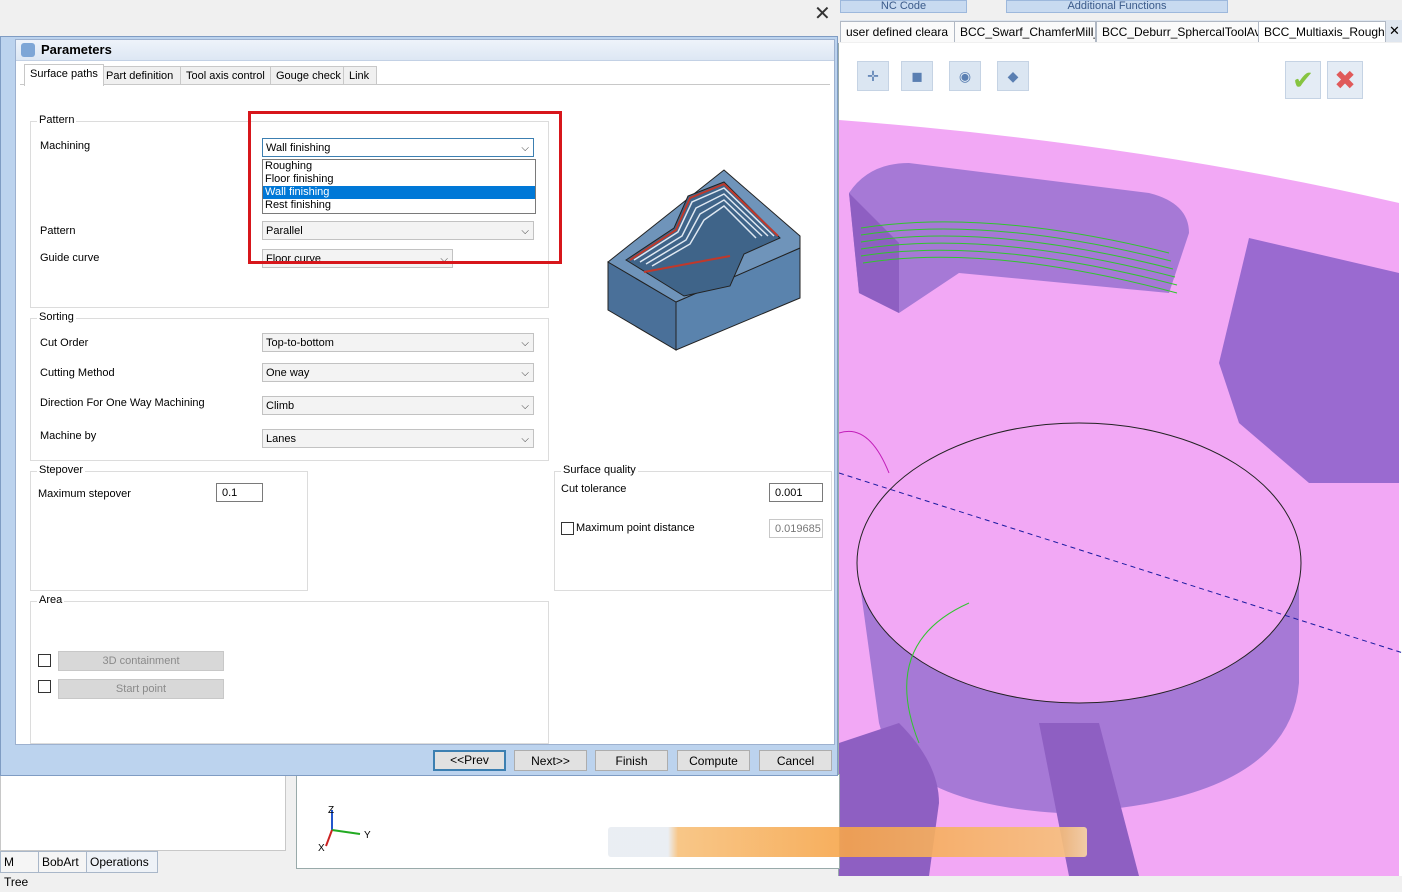 The width and height of the screenshot is (1402, 892). What do you see at coordinates (65, 146) in the screenshot?
I see `machining-label: Machining` at bounding box center [65, 146].